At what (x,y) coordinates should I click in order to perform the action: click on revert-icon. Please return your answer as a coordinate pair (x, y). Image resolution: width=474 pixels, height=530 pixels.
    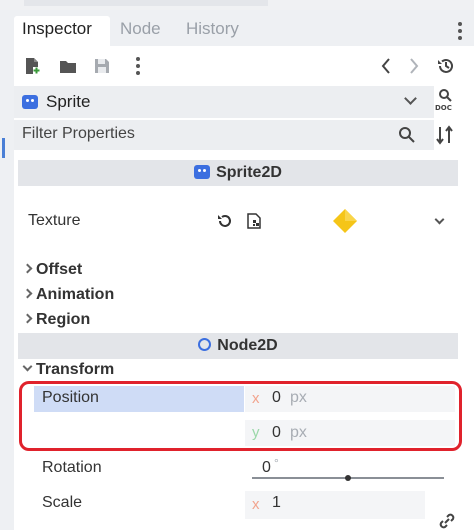
    Looking at the image, I should click on (225, 221).